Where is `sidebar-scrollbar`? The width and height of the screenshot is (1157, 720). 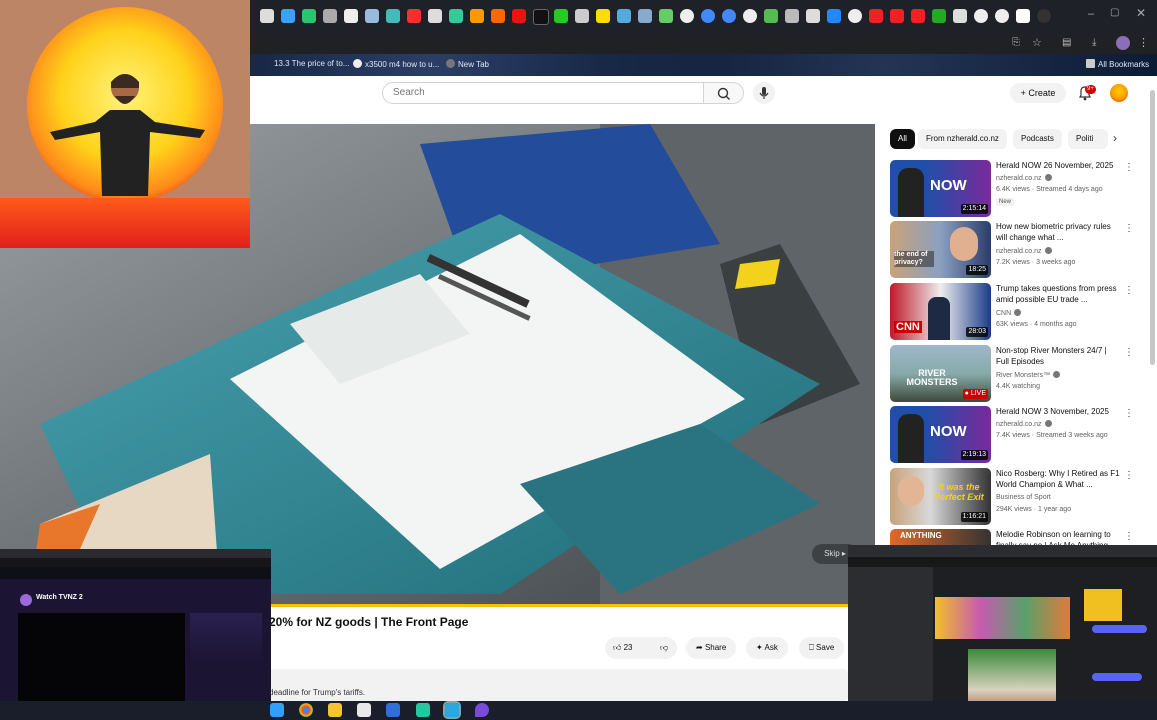
sidebar-scrollbar is located at coordinates (1152, 227).